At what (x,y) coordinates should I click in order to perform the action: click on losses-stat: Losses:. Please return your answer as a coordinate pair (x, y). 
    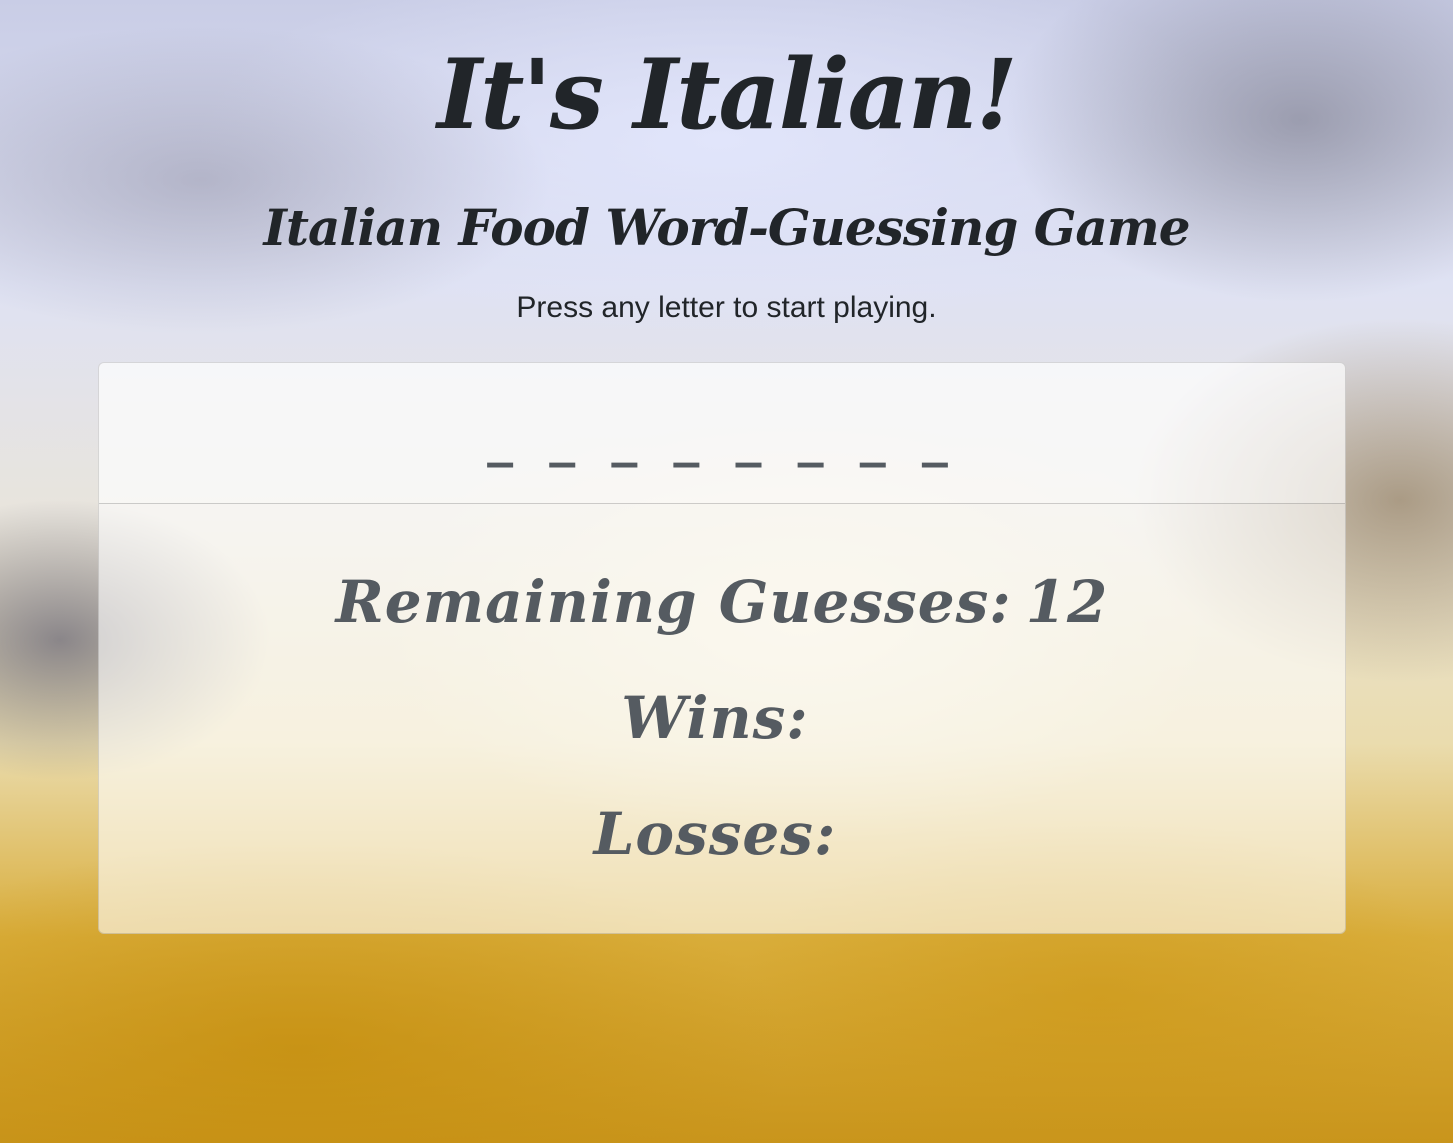
    Looking at the image, I should click on (722, 834).